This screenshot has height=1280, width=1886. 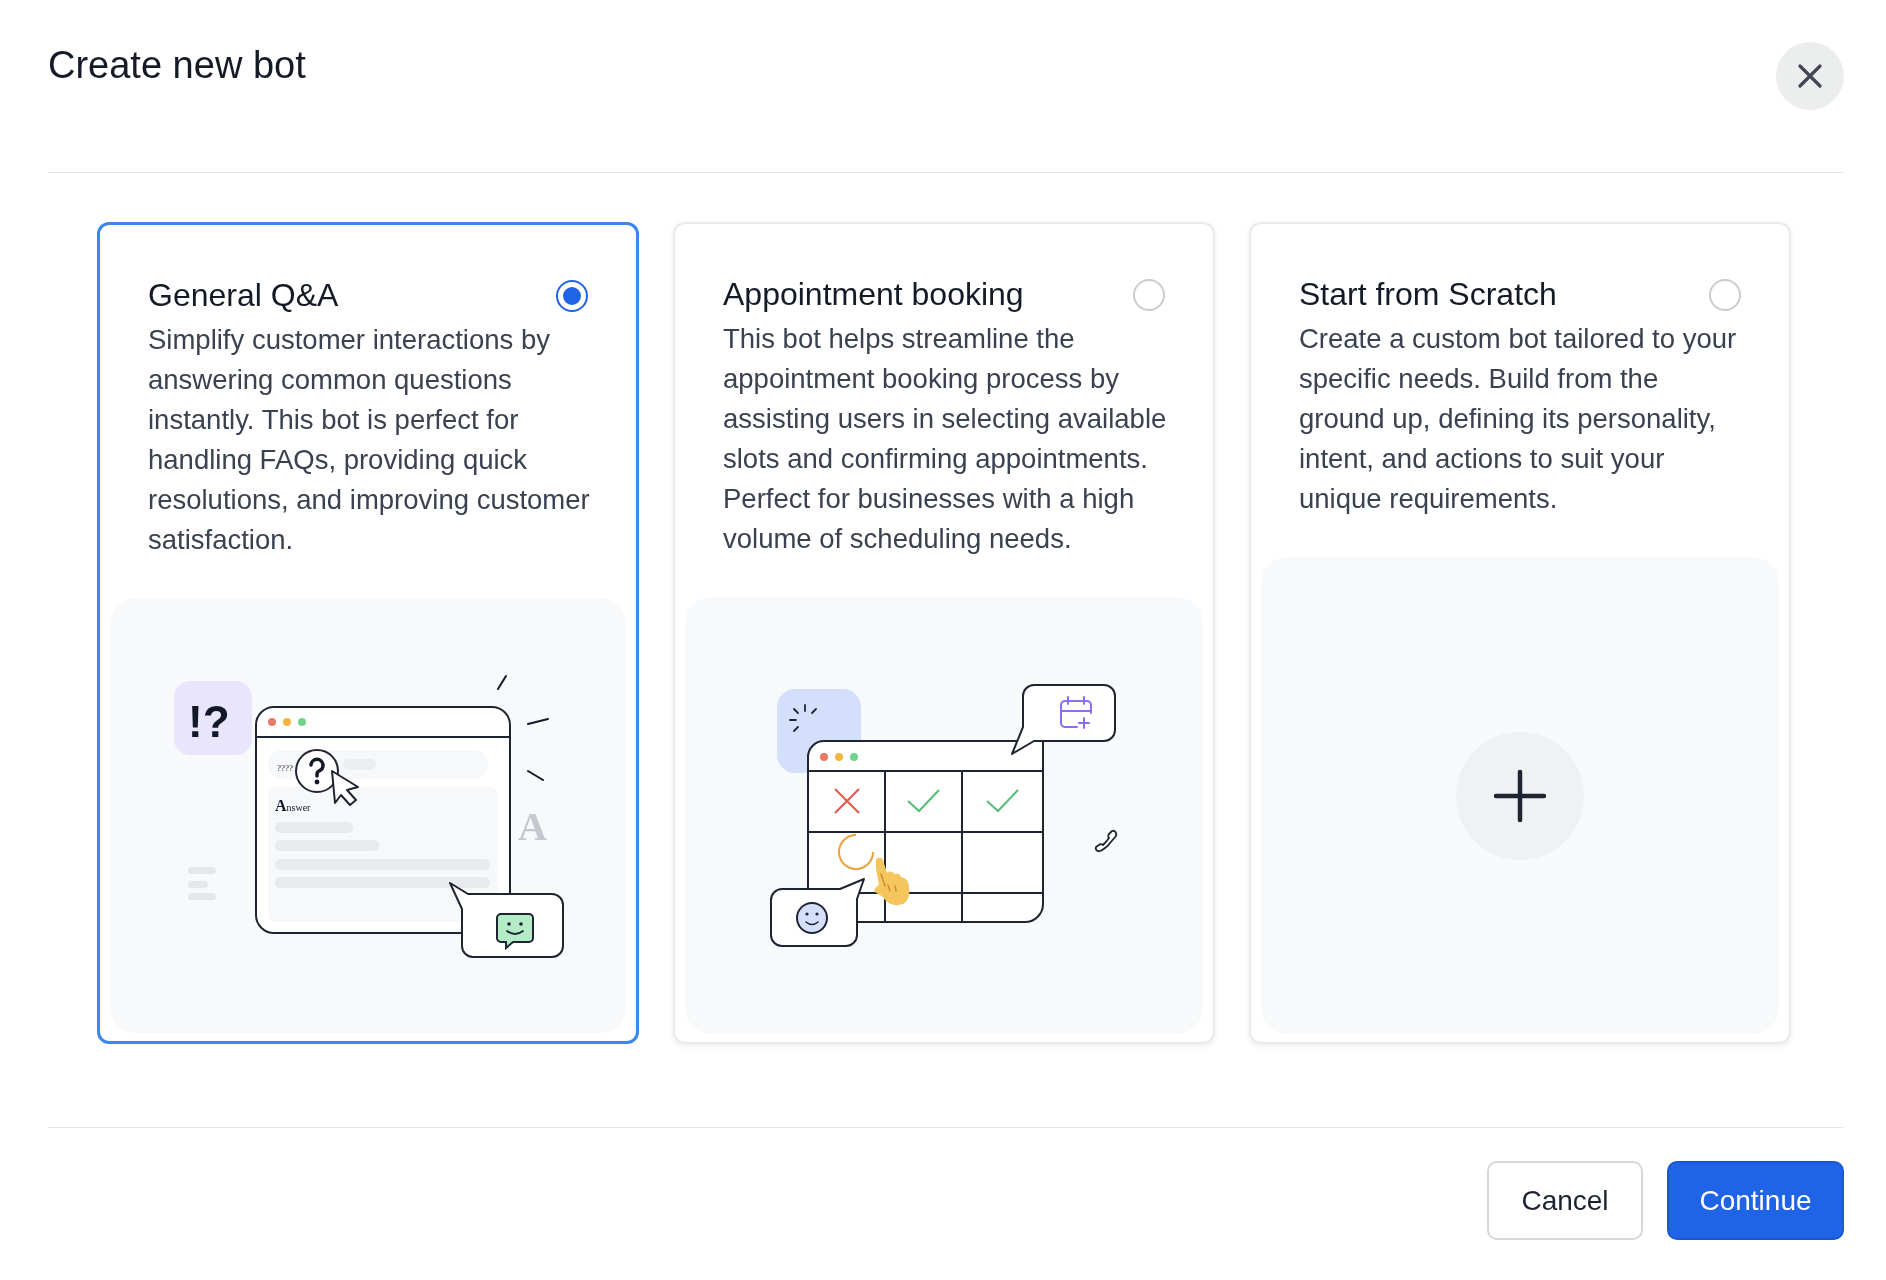 What do you see at coordinates (293, 805) in the screenshot?
I see `answer-heading: Answer` at bounding box center [293, 805].